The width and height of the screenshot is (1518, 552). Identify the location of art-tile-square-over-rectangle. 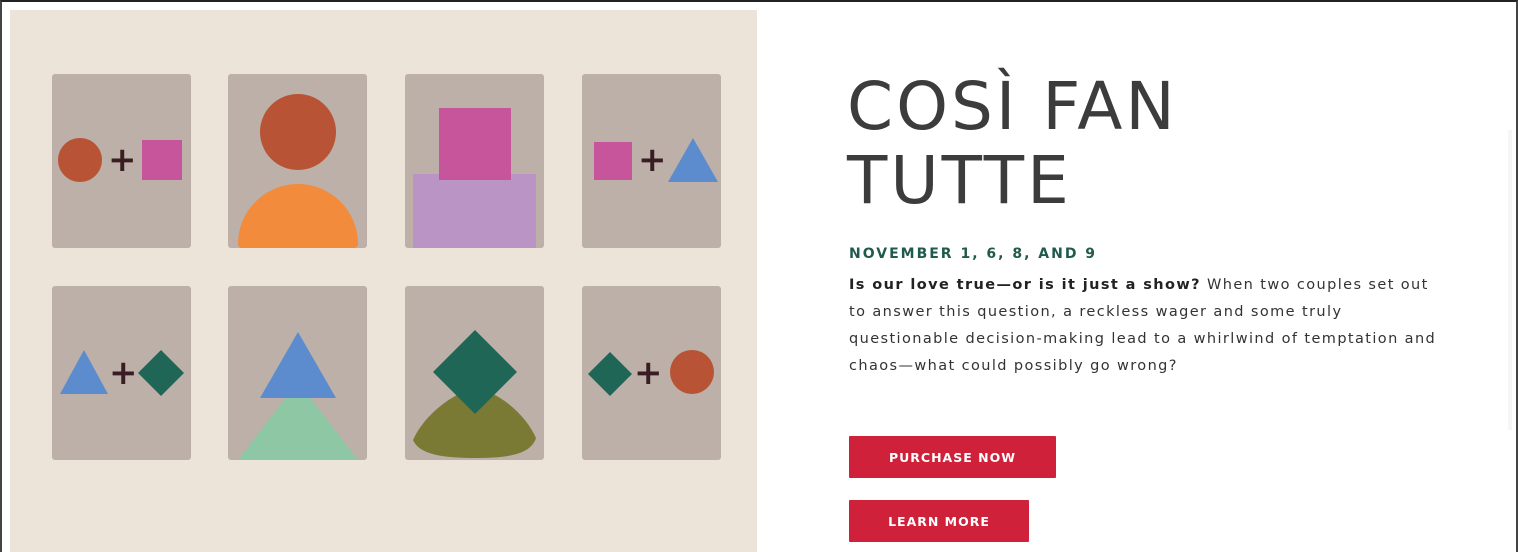
(474, 161).